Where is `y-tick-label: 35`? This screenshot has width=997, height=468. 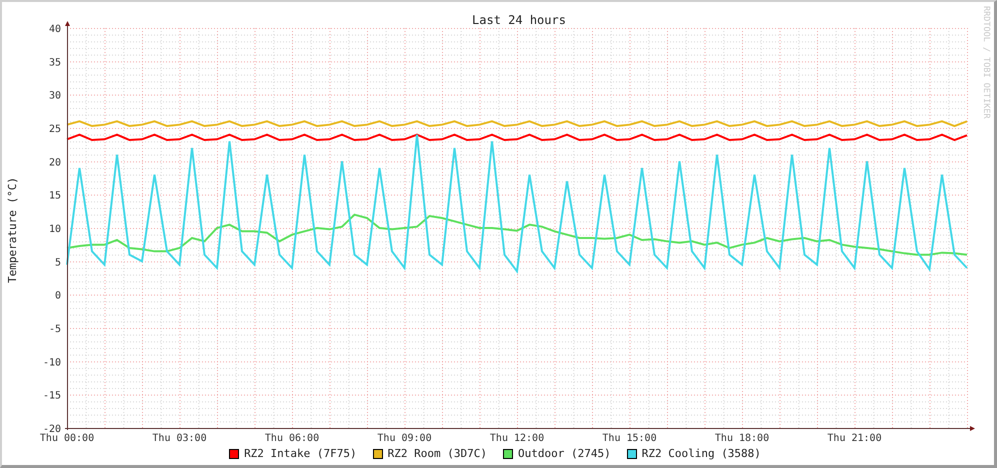
y-tick-label: 35 is located at coordinates (54, 62).